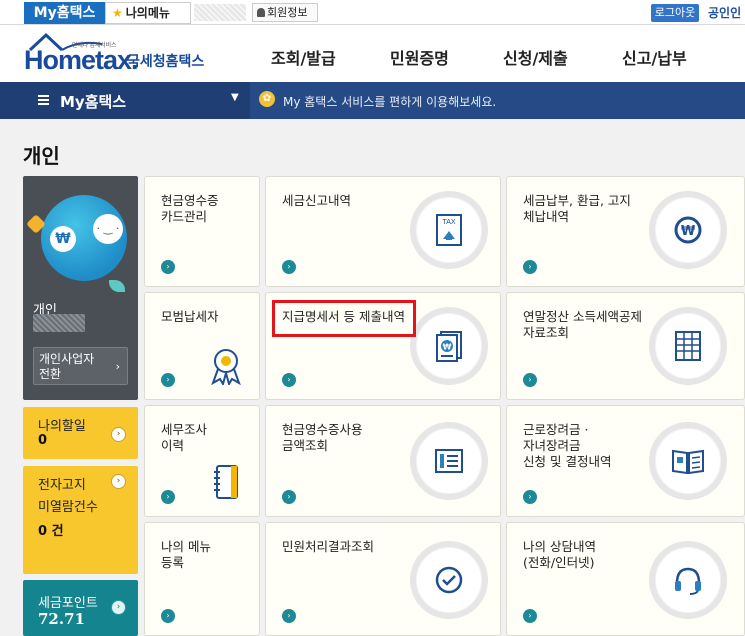 Image resolution: width=745 pixels, height=636 pixels. What do you see at coordinates (625, 346) in the screenshot?
I see `card-year-end-settlement: 연말정산 소득세액공제 자료조회 ›` at bounding box center [625, 346].